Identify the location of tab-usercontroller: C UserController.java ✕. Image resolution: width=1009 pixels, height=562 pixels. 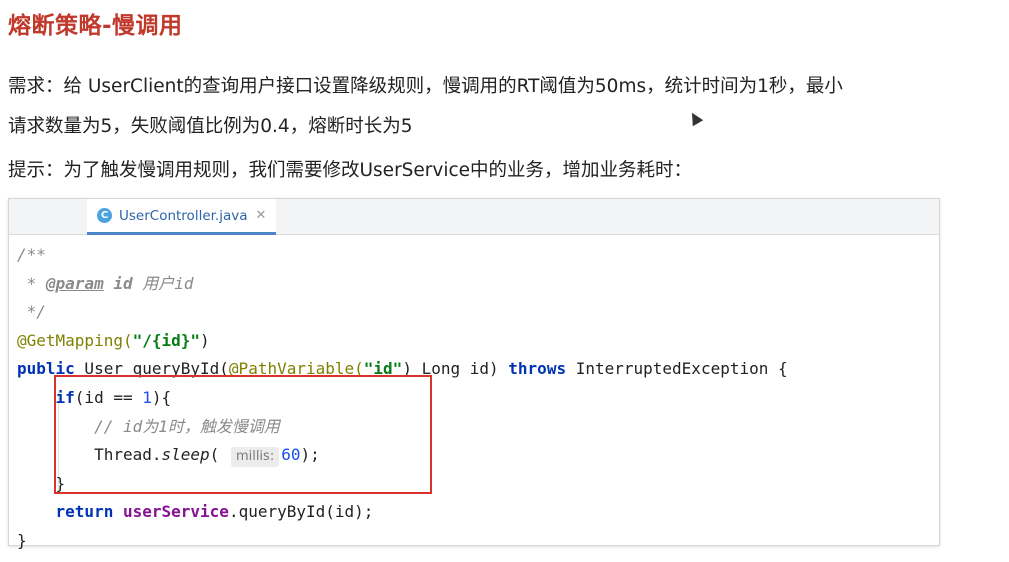
(182, 217).